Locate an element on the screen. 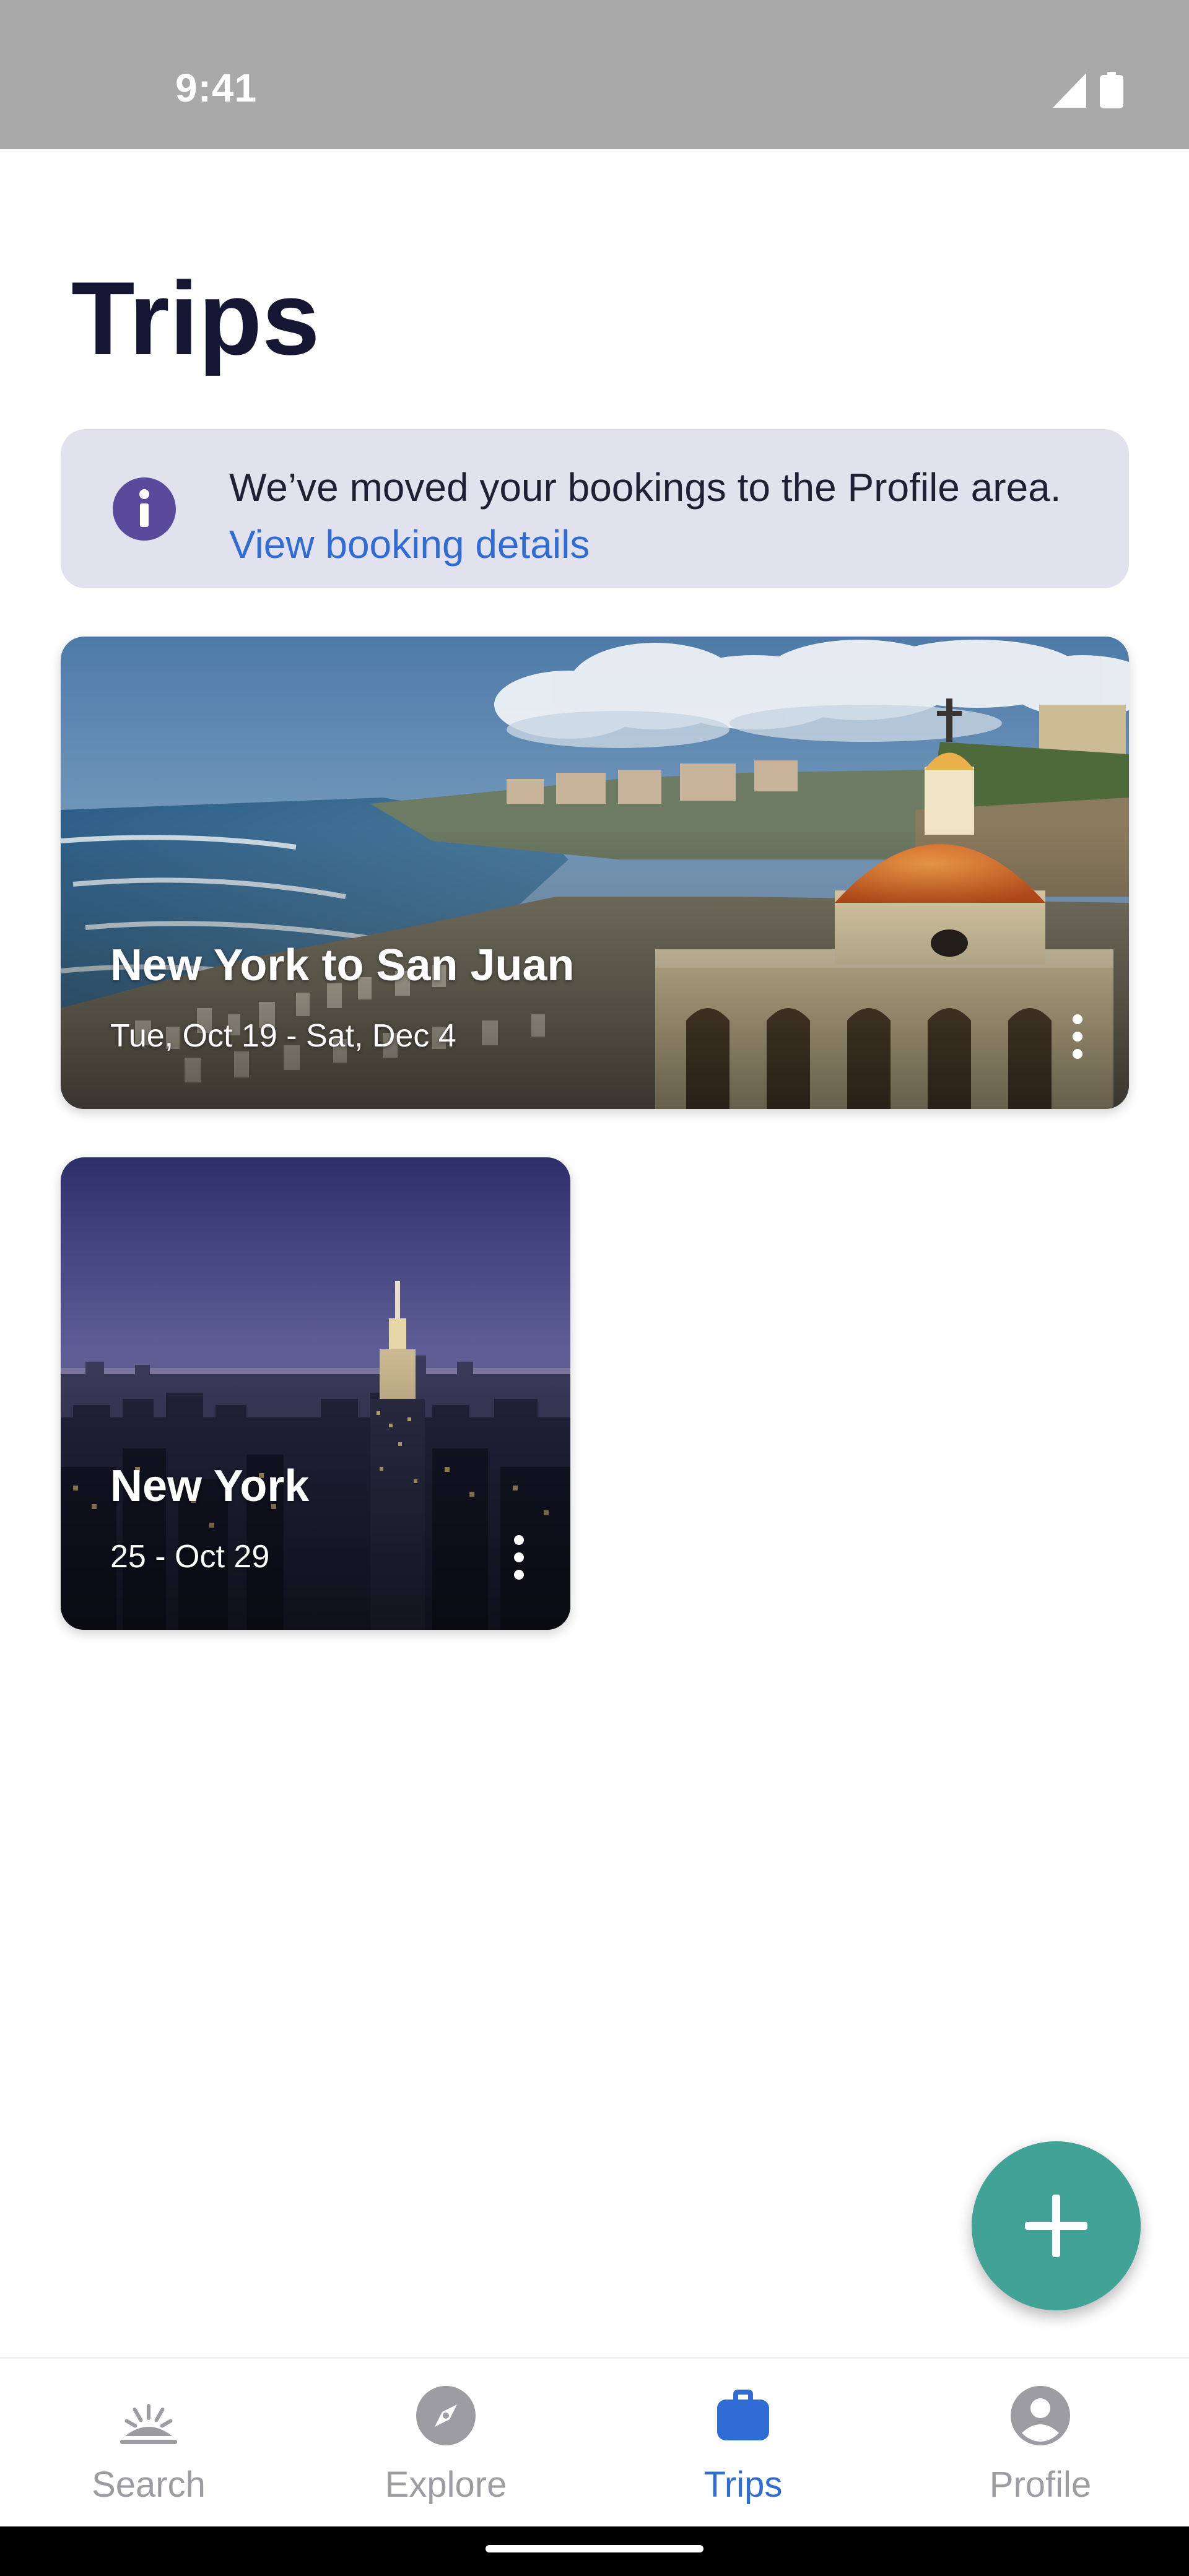 The width and height of the screenshot is (1189, 2576). bottom-navigation: Search Explore Trips Profile is located at coordinates (594, 2441).